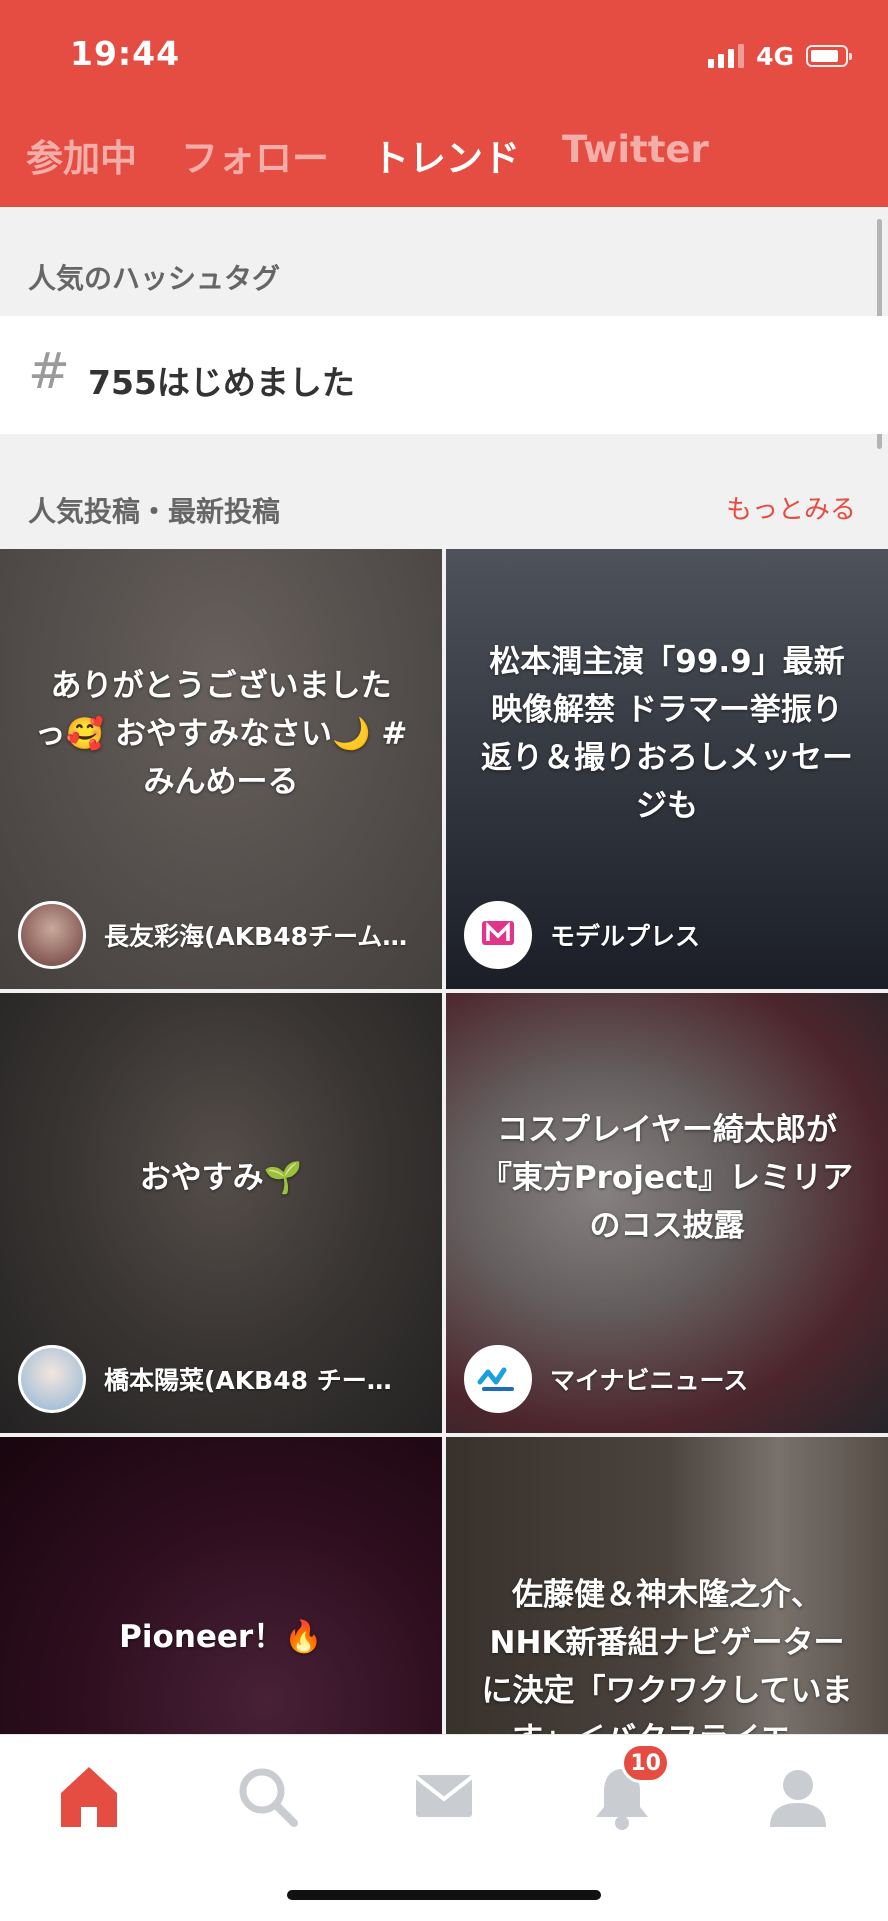 This screenshot has width=888, height=1921. Describe the element at coordinates (221, 1585) in the screenshot. I see `post-card: Pioneer！🔥` at that location.